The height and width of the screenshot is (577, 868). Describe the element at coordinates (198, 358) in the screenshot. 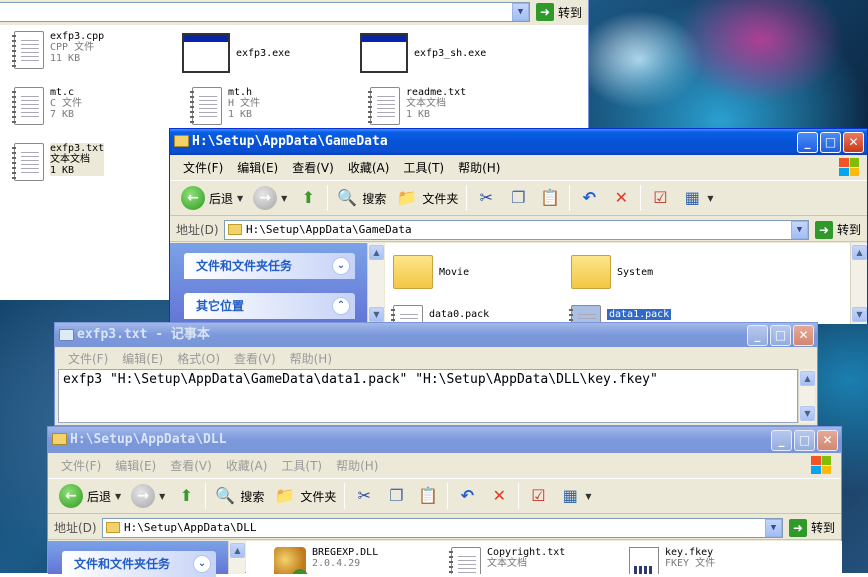

I see `menu-format: 格式(O)` at that location.